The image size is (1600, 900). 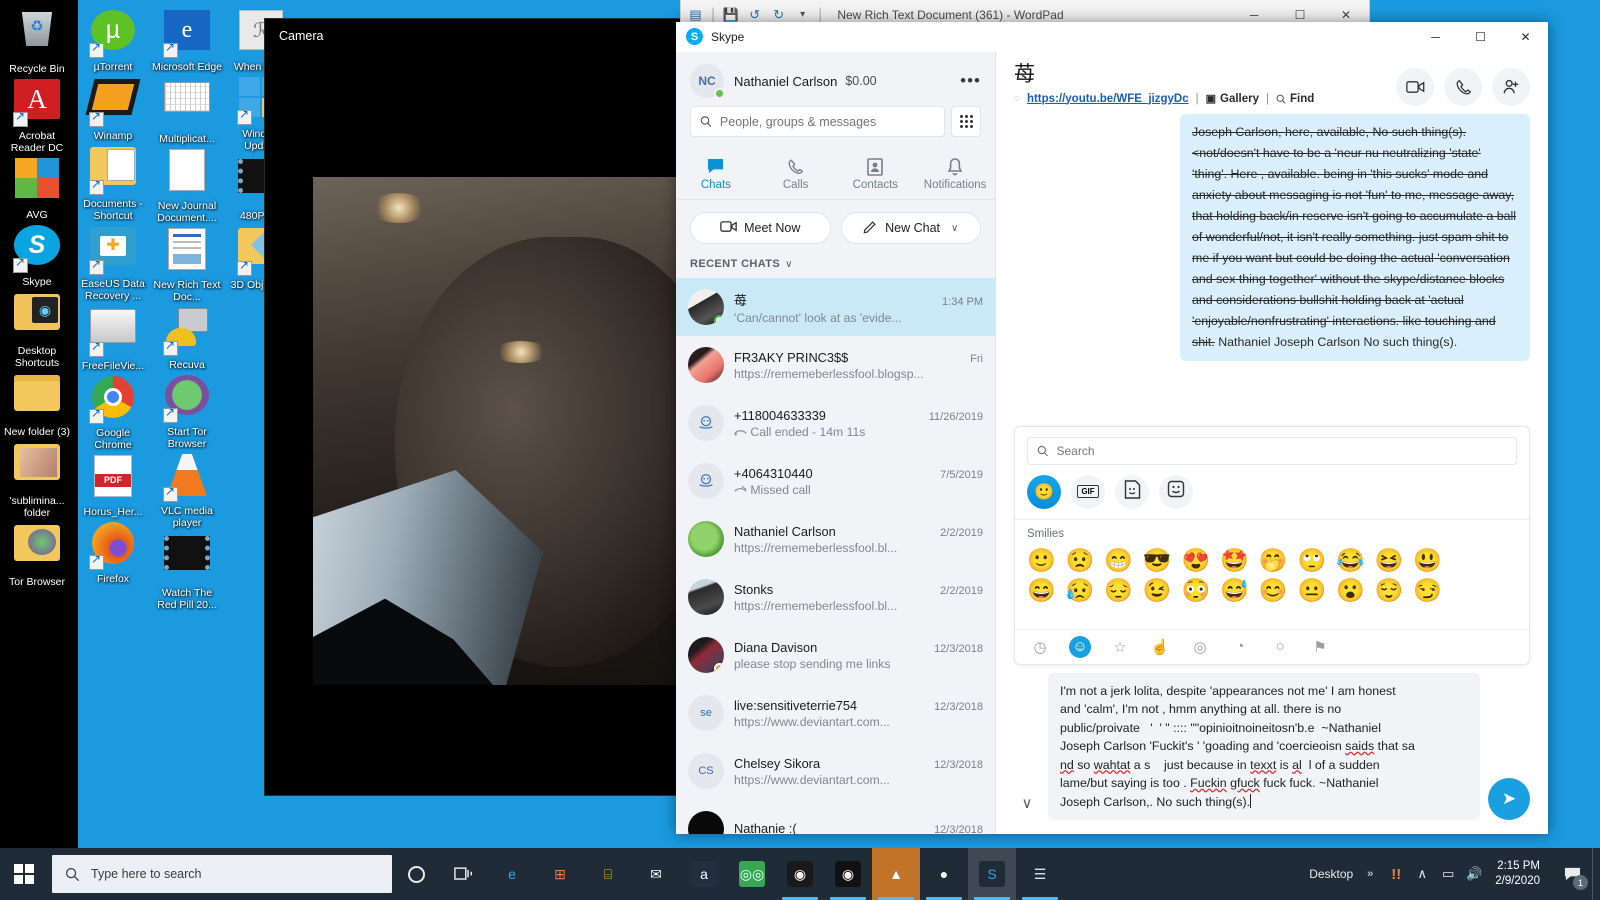 I want to click on battery-icon: ▭, so click(x=1448, y=874).